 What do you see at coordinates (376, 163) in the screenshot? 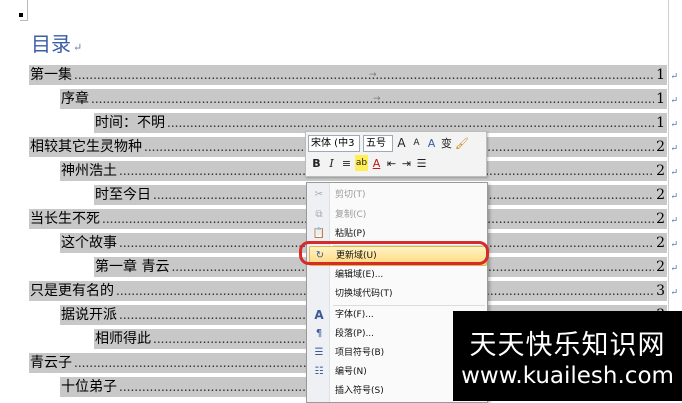
I see `font-color-button: A` at bounding box center [376, 163].